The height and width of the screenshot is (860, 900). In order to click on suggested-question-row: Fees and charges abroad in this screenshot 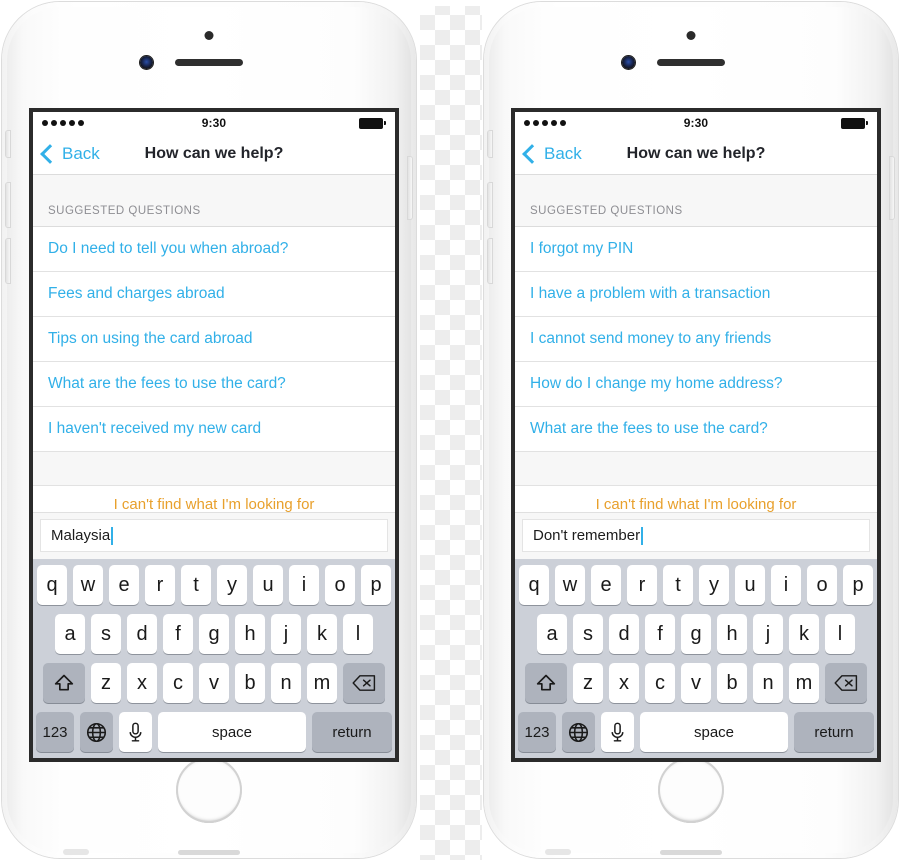, I will do `click(214, 294)`.